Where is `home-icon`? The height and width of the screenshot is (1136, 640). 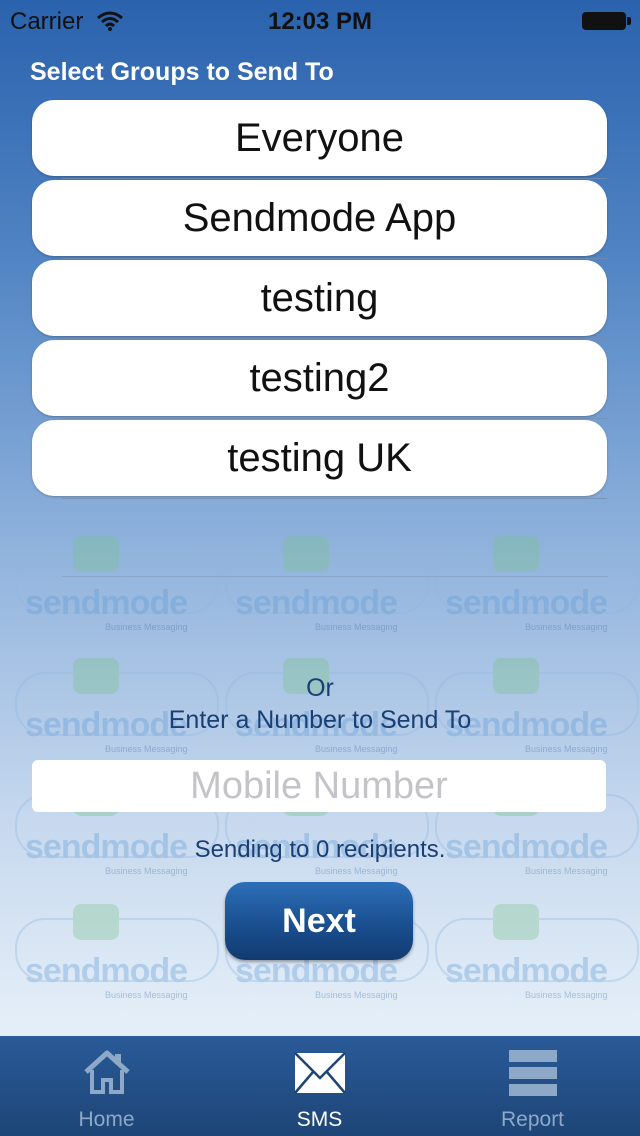 home-icon is located at coordinates (106, 1072).